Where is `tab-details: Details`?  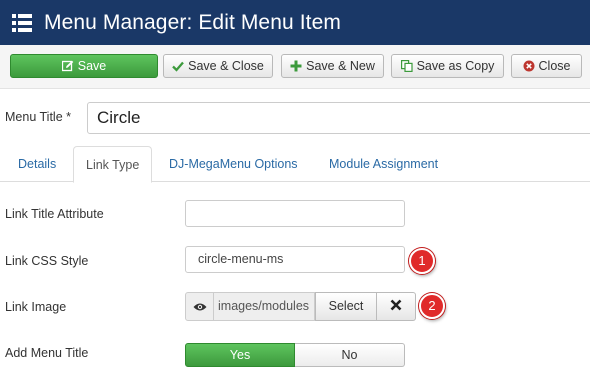 tab-details: Details is located at coordinates (37, 164).